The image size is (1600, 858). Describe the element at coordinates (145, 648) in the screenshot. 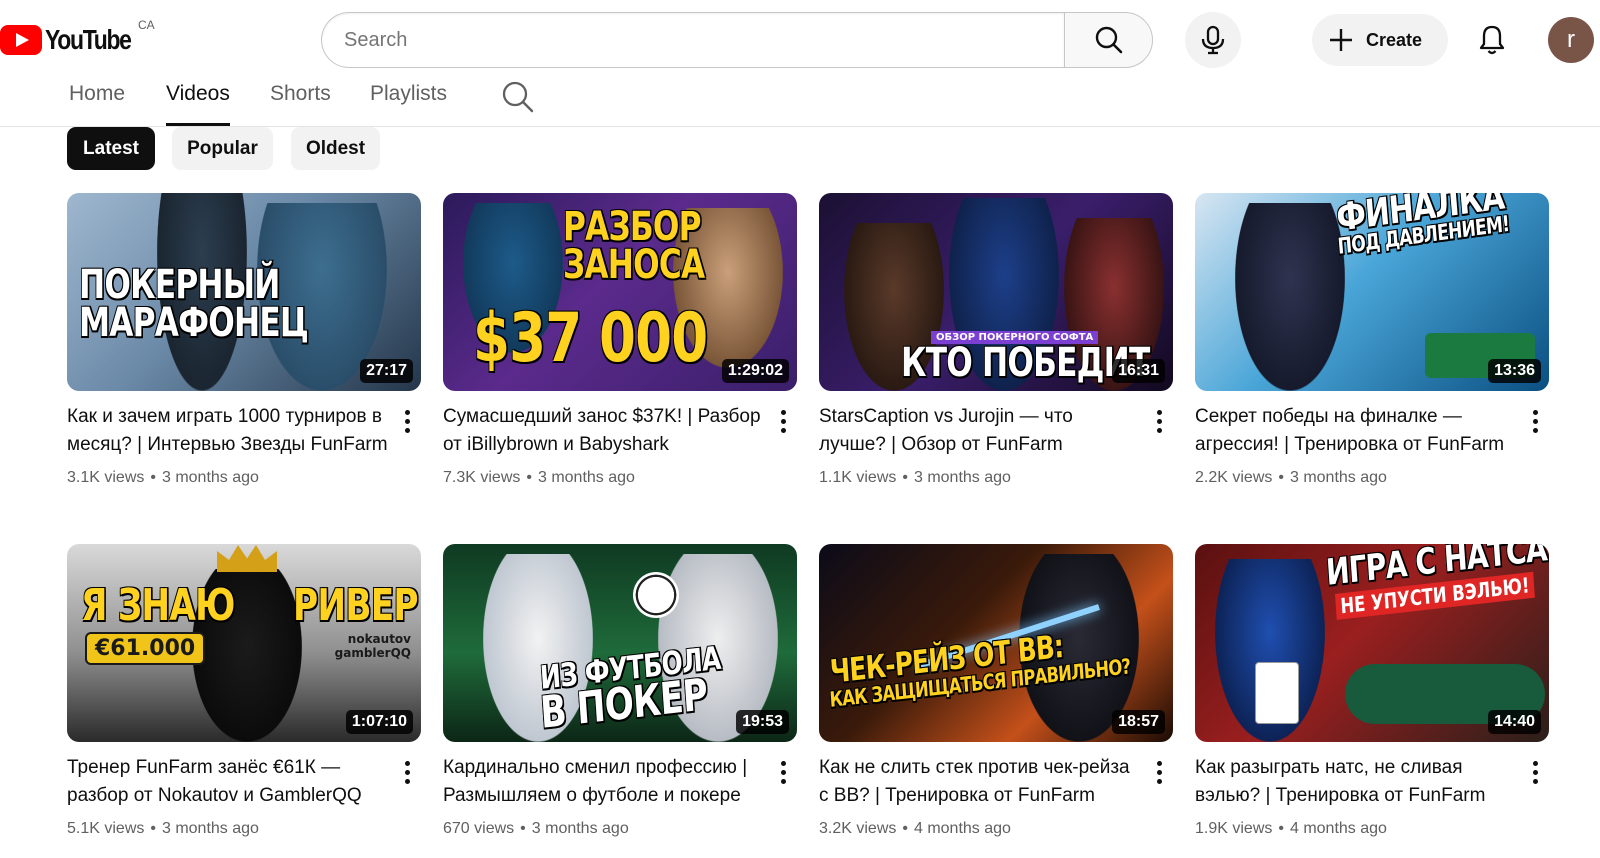

I see `thumbnail-text: €61.000` at that location.